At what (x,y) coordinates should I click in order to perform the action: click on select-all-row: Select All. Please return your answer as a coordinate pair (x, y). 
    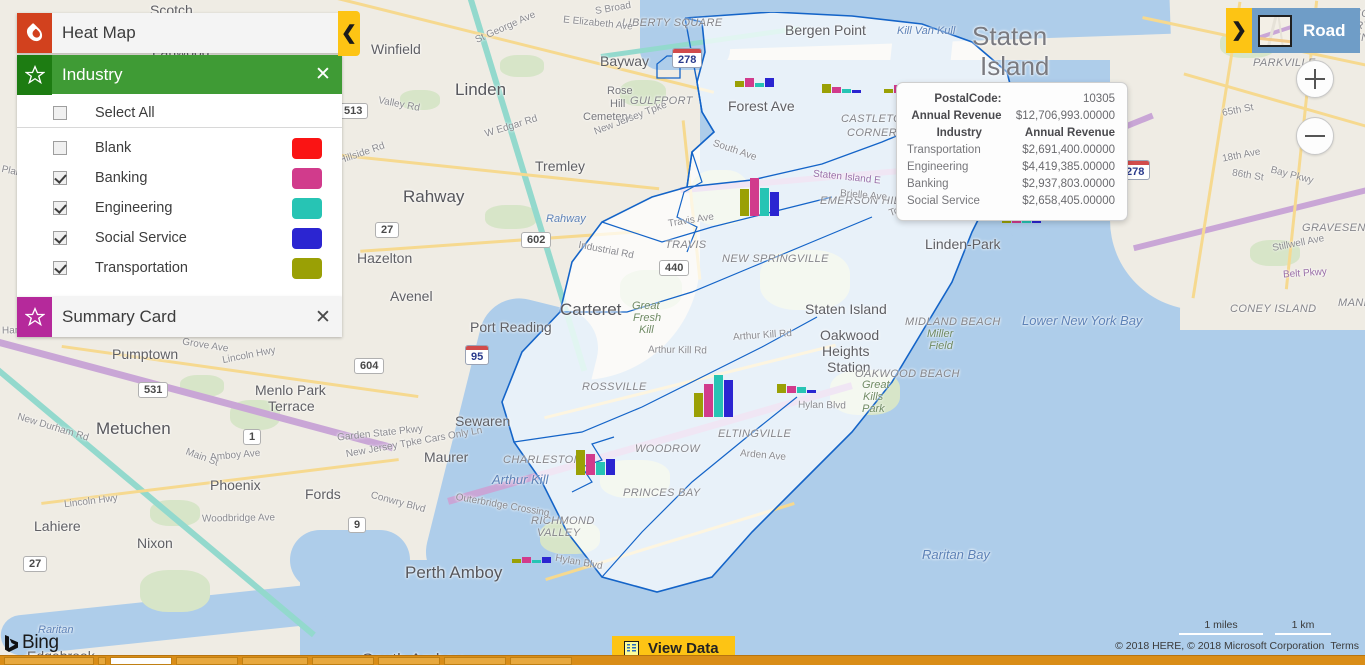
    Looking at the image, I should click on (179, 113).